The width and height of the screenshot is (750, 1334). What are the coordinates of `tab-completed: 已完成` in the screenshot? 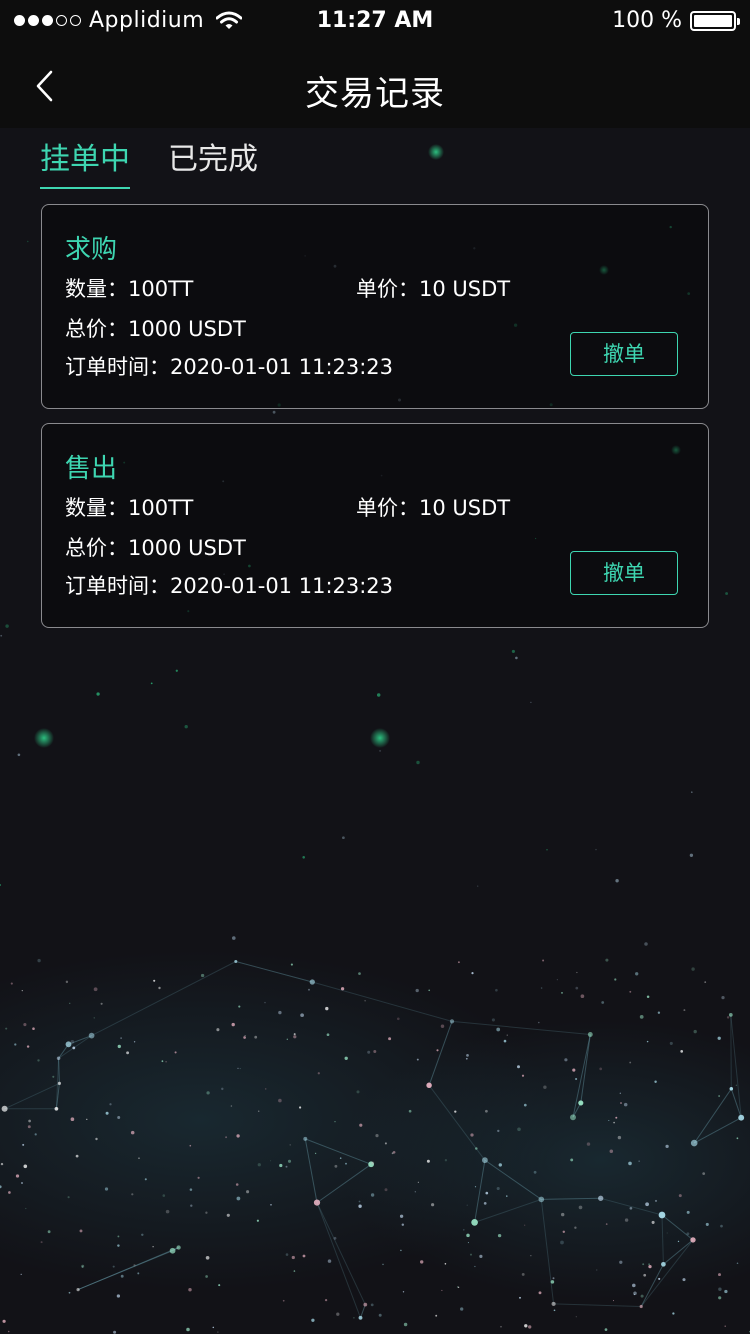 It's located at (213, 162).